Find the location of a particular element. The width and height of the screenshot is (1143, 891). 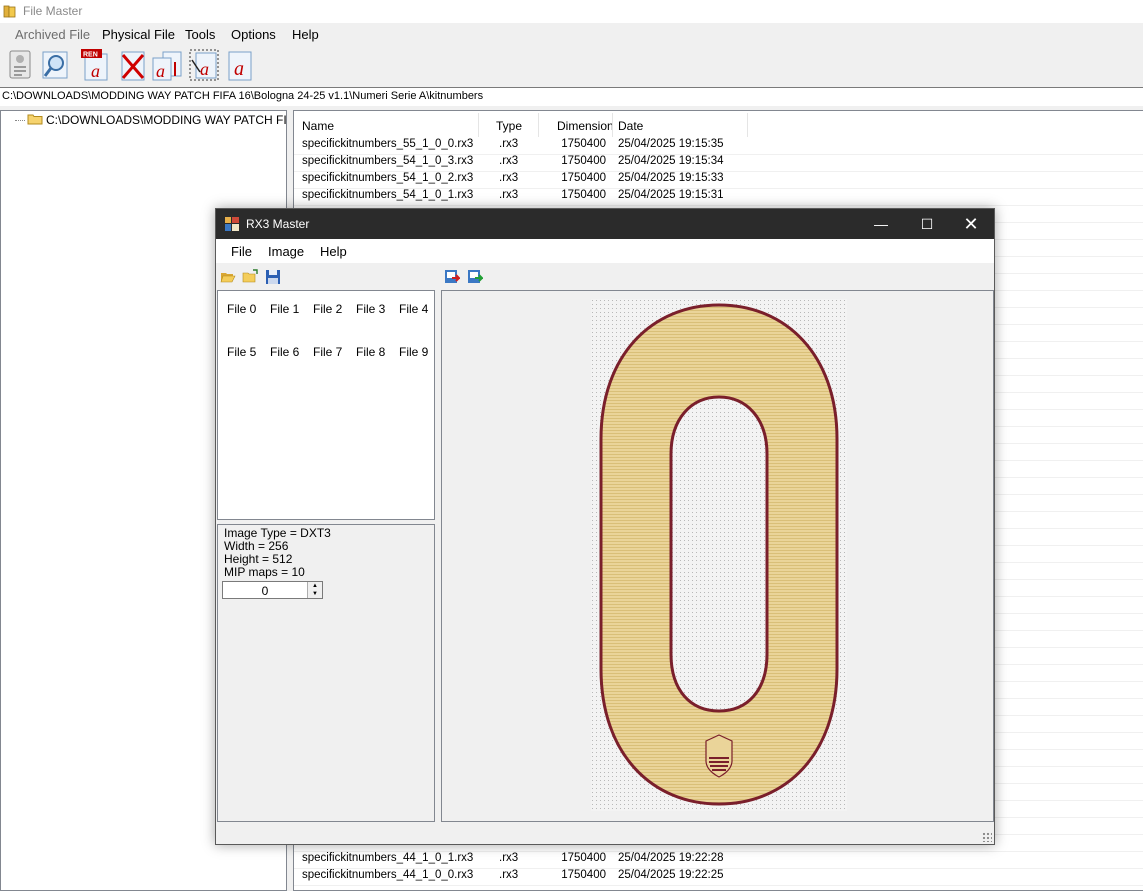

rx3-image-toolbar is located at coordinates (717, 276).